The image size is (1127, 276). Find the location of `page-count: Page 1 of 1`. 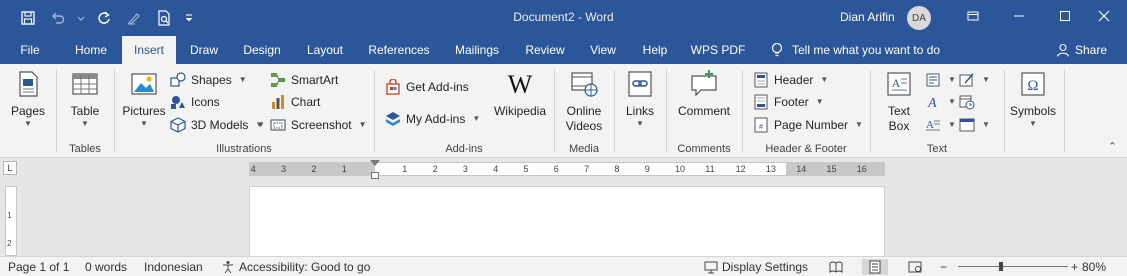

page-count: Page 1 of 1 is located at coordinates (38, 267).